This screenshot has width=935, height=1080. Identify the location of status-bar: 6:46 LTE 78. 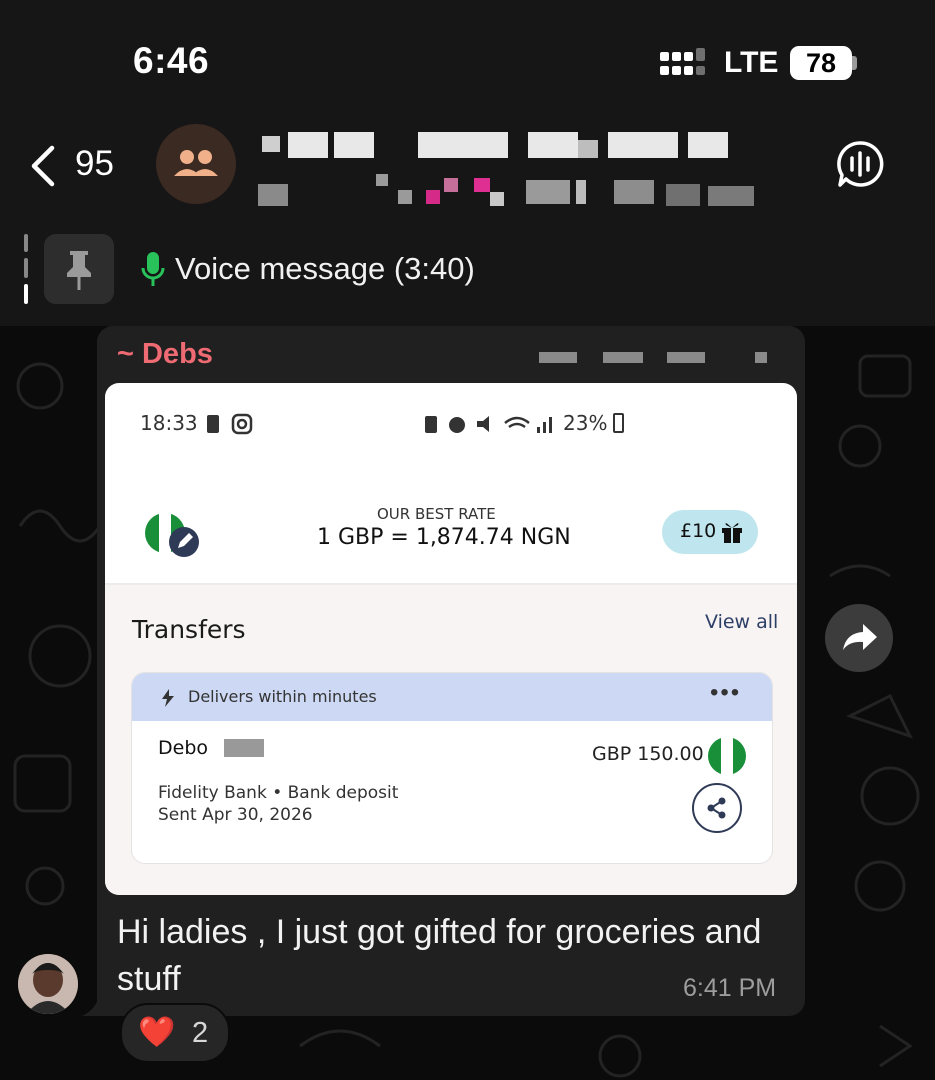
(467, 55).